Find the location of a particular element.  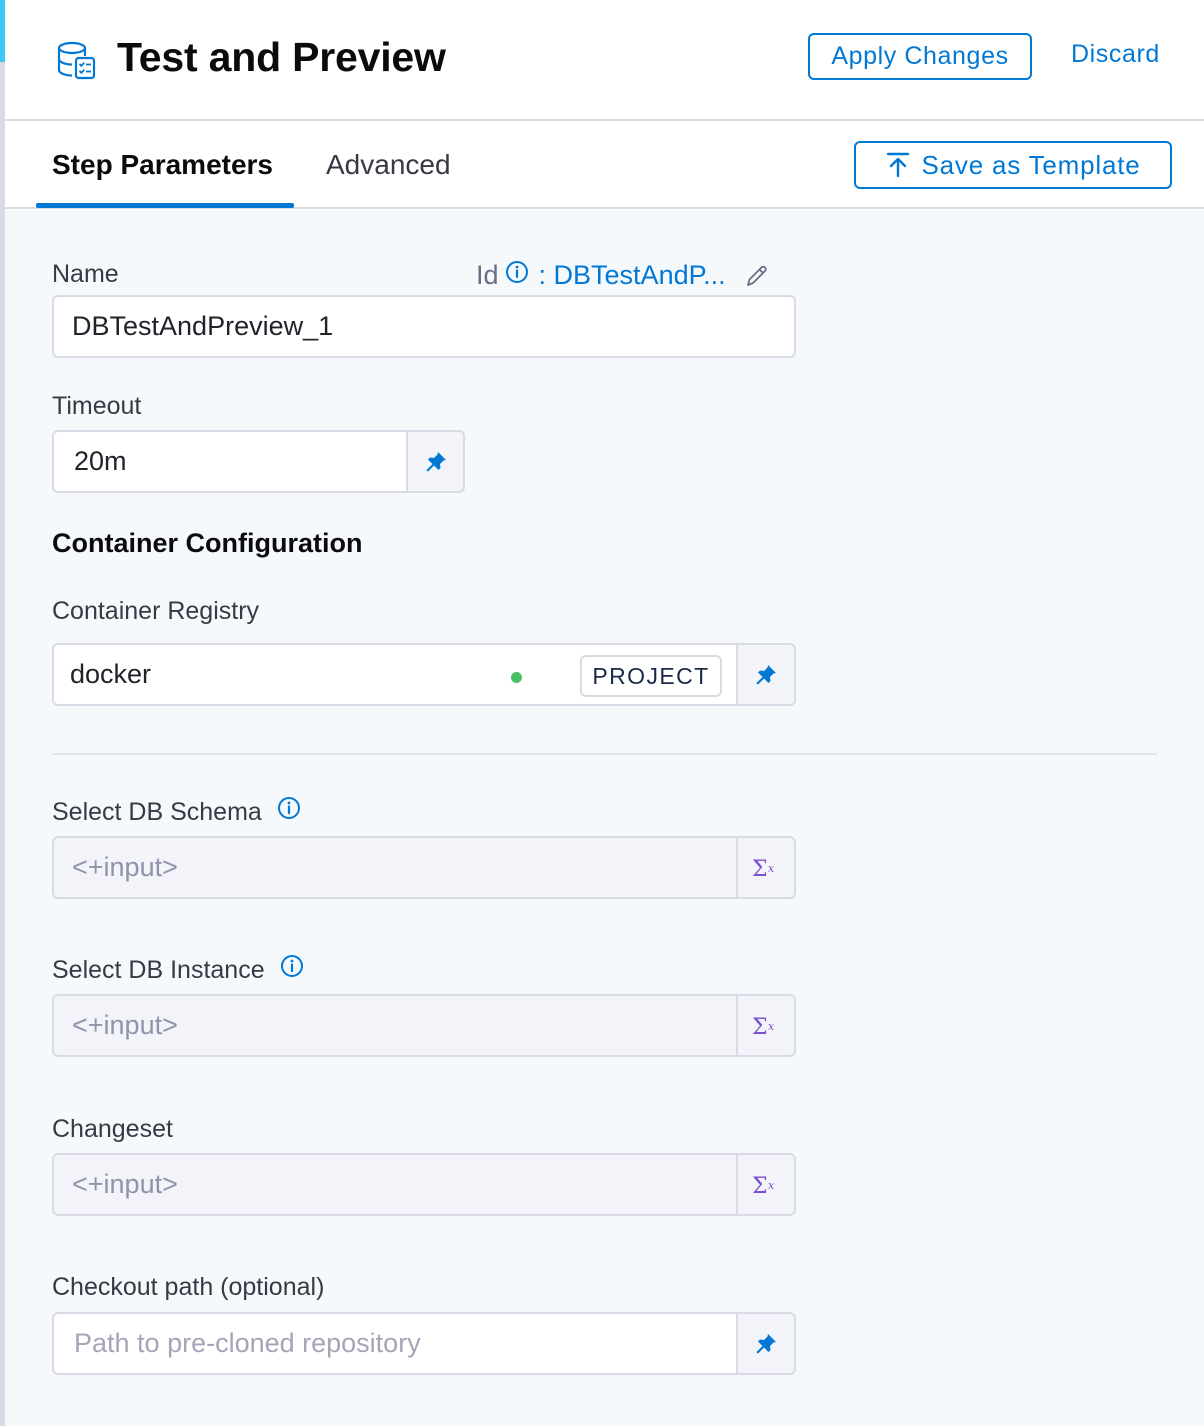

checkout-path-pin-button is located at coordinates (766, 1343).